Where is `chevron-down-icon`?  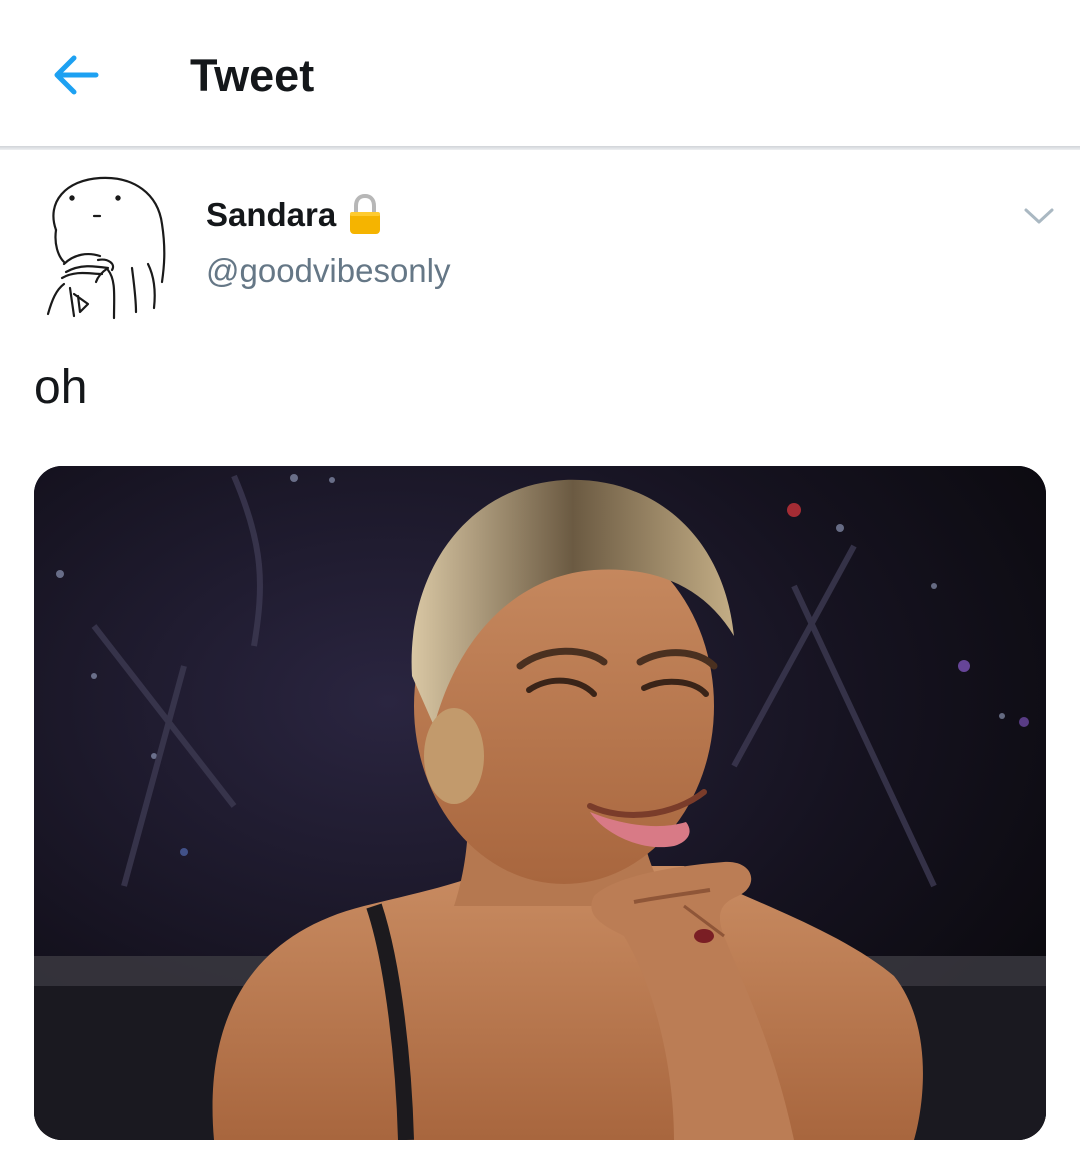 chevron-down-icon is located at coordinates (1039, 216).